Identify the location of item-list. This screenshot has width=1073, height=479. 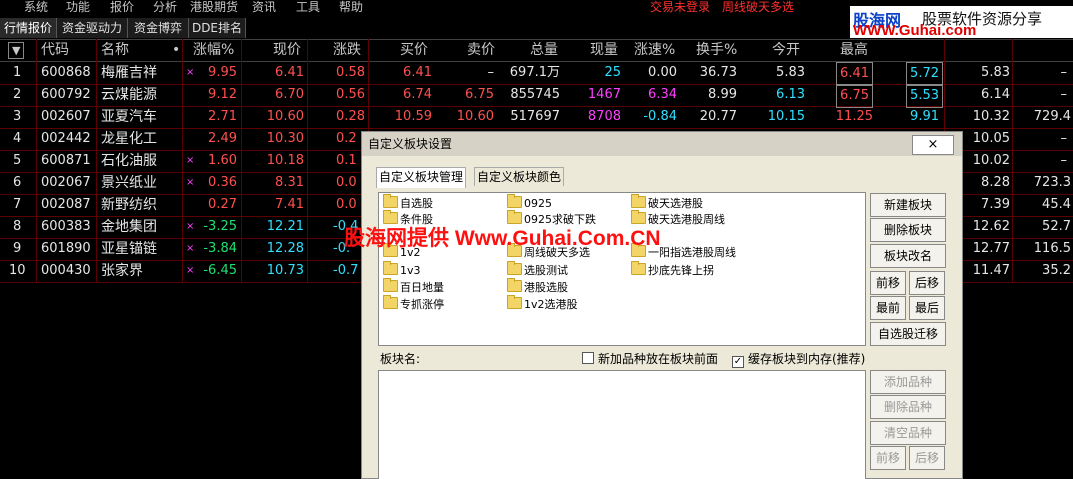
(622, 424).